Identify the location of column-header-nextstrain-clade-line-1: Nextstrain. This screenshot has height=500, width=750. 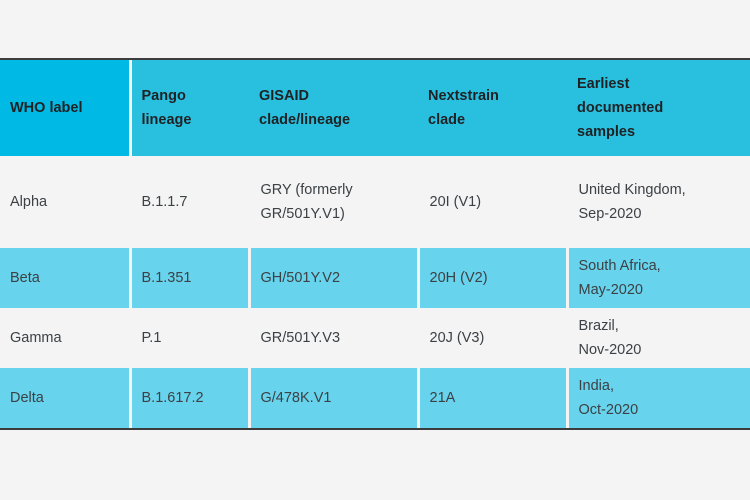
(463, 96).